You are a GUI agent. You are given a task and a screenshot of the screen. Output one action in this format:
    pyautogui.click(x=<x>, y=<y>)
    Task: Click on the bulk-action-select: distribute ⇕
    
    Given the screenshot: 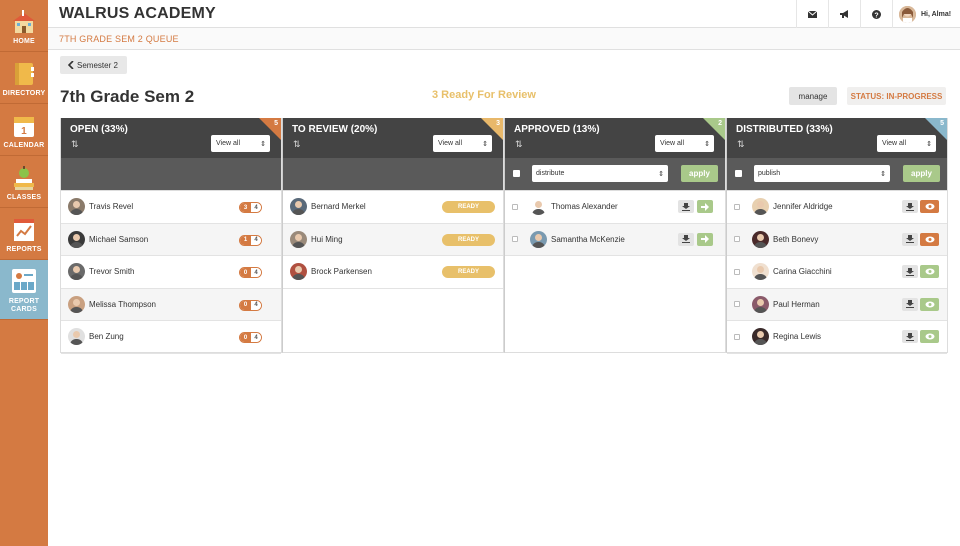 What is the action you would take?
    pyautogui.click(x=600, y=173)
    